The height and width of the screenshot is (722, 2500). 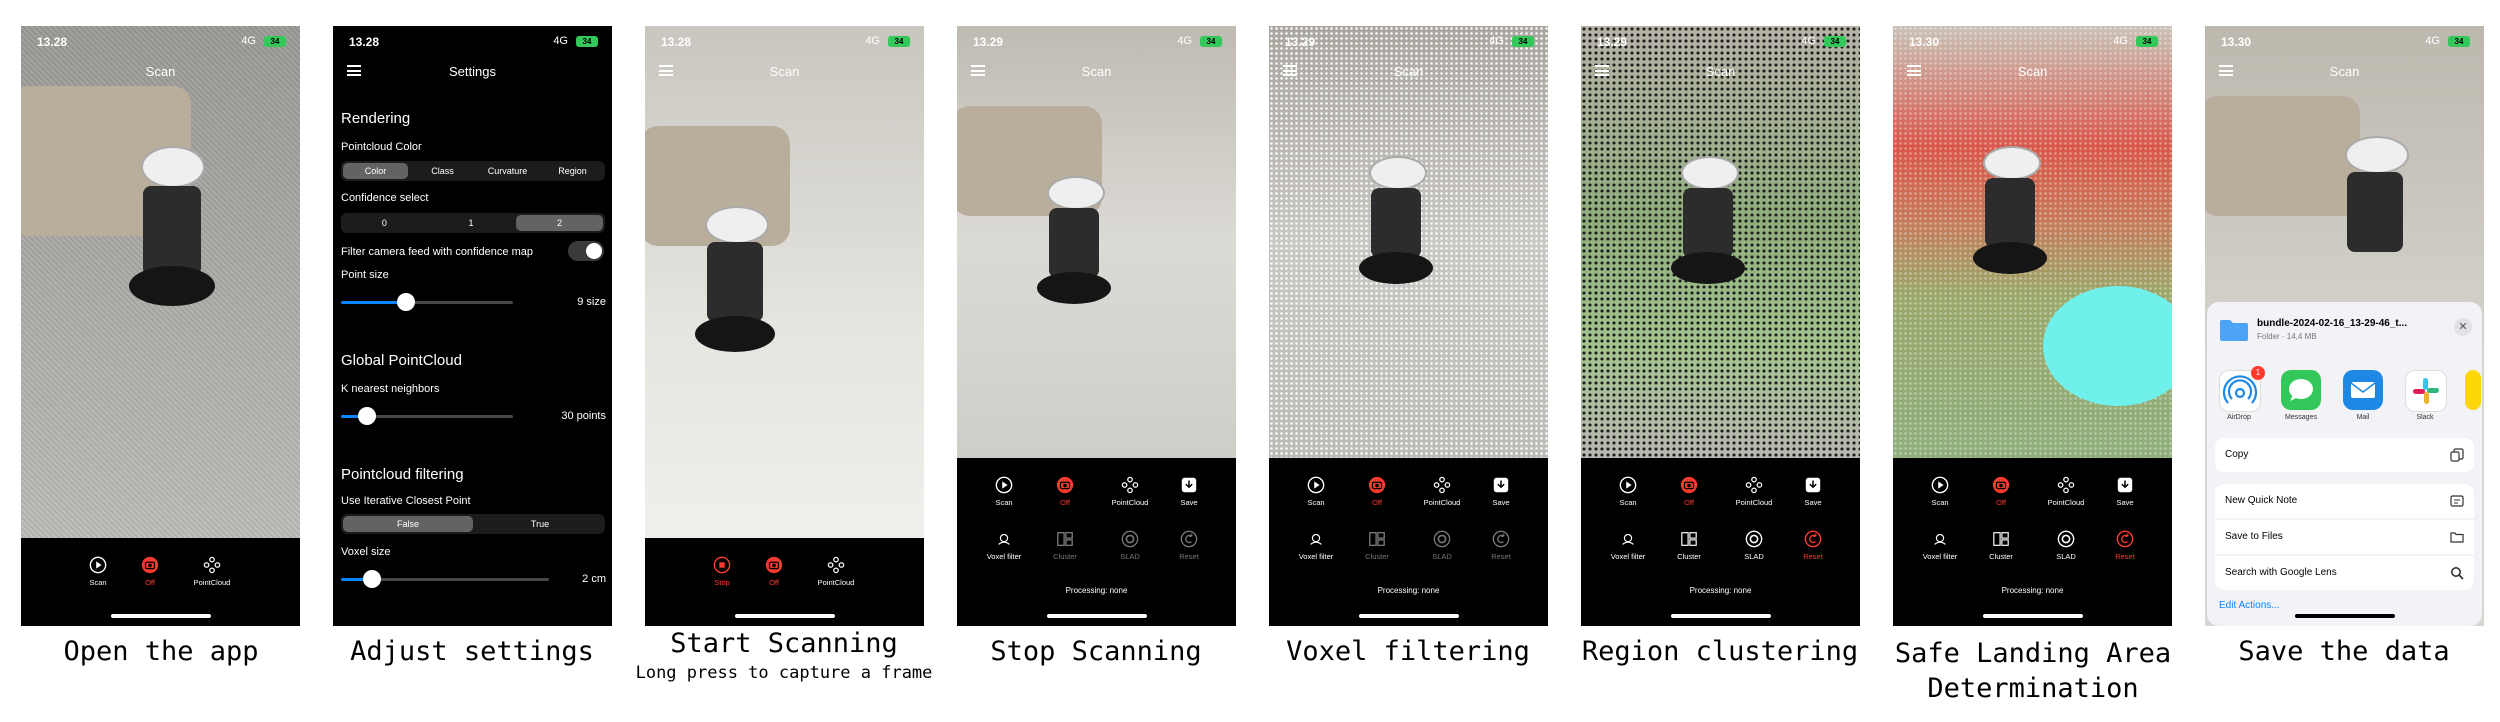 What do you see at coordinates (1096, 41) in the screenshot?
I see `status-bar: 13.29 4G 34` at bounding box center [1096, 41].